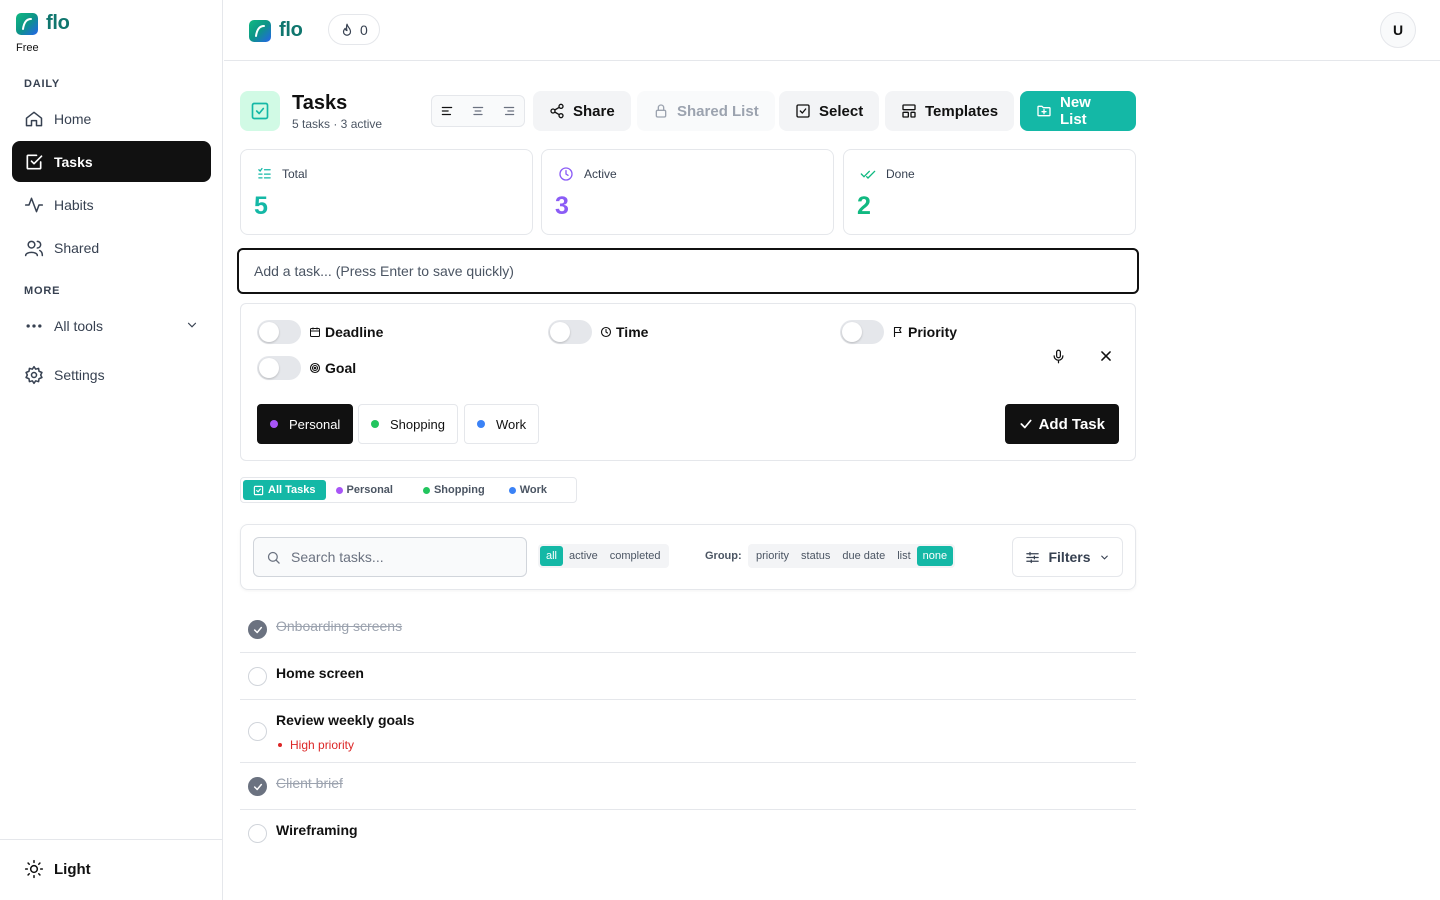  What do you see at coordinates (562, 206) in the screenshot?
I see `stat-value: 3` at bounding box center [562, 206].